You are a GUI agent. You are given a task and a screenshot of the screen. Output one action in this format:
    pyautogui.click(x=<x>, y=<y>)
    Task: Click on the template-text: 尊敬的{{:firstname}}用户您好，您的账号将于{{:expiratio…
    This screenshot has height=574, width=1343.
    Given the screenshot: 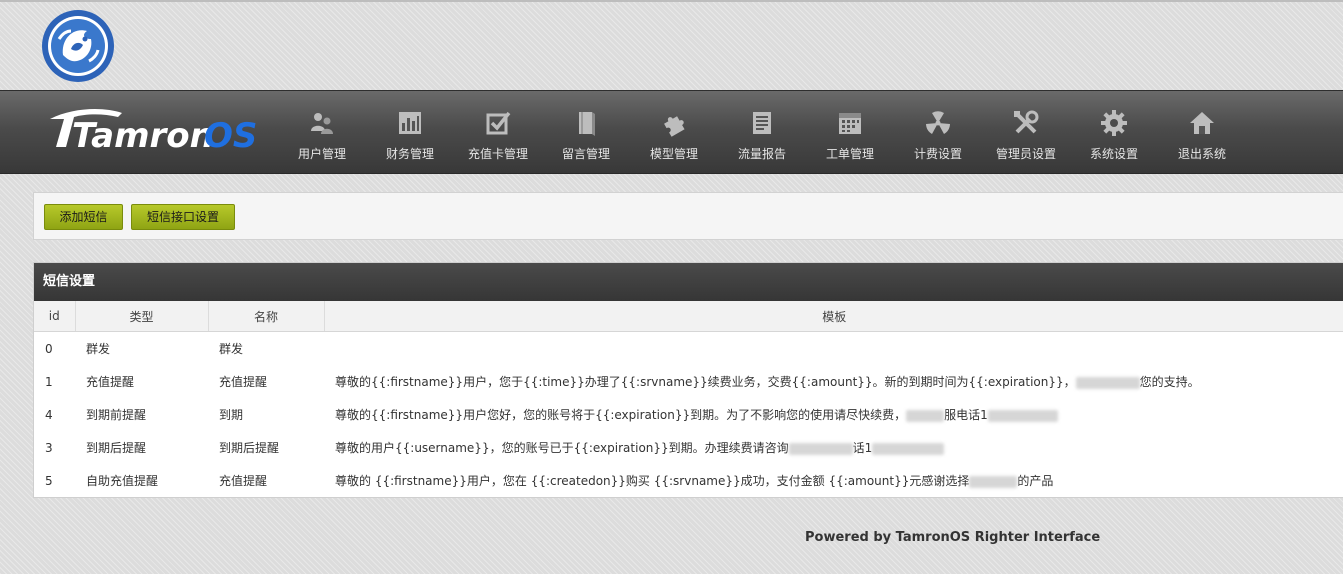 What is the action you would take?
    pyautogui.click(x=621, y=415)
    